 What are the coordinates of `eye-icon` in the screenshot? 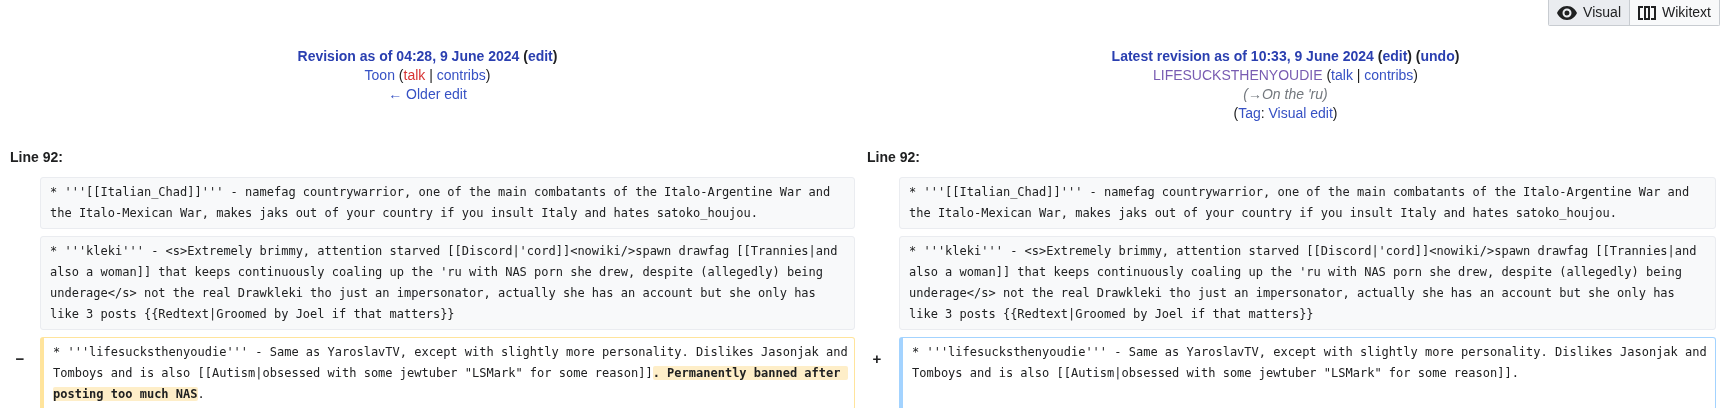 It's located at (1567, 12).